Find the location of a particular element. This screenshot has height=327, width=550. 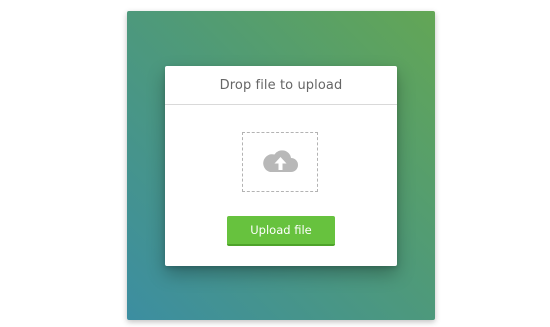

cloud-upload-icon is located at coordinates (280, 162).